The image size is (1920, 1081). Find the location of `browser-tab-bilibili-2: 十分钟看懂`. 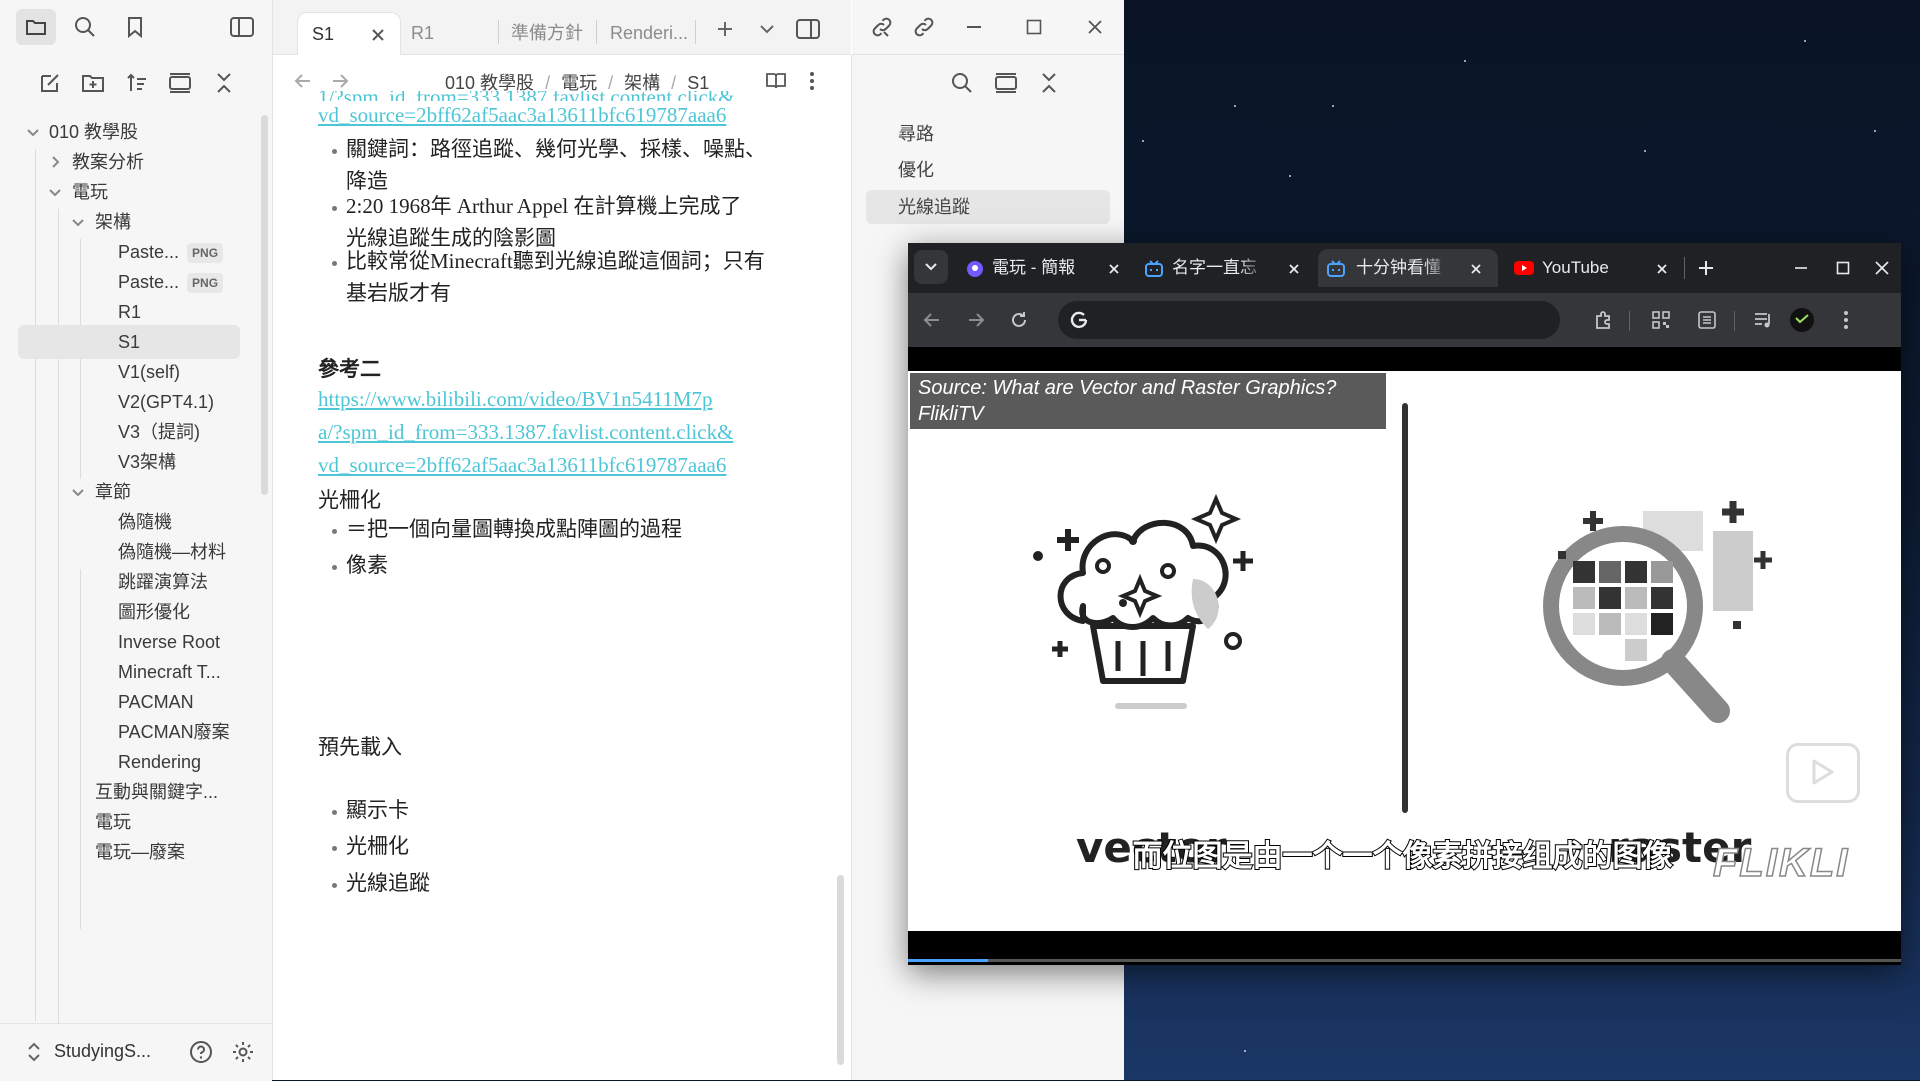

browser-tab-bilibili-2: 十分钟看懂 is located at coordinates (1408, 268).